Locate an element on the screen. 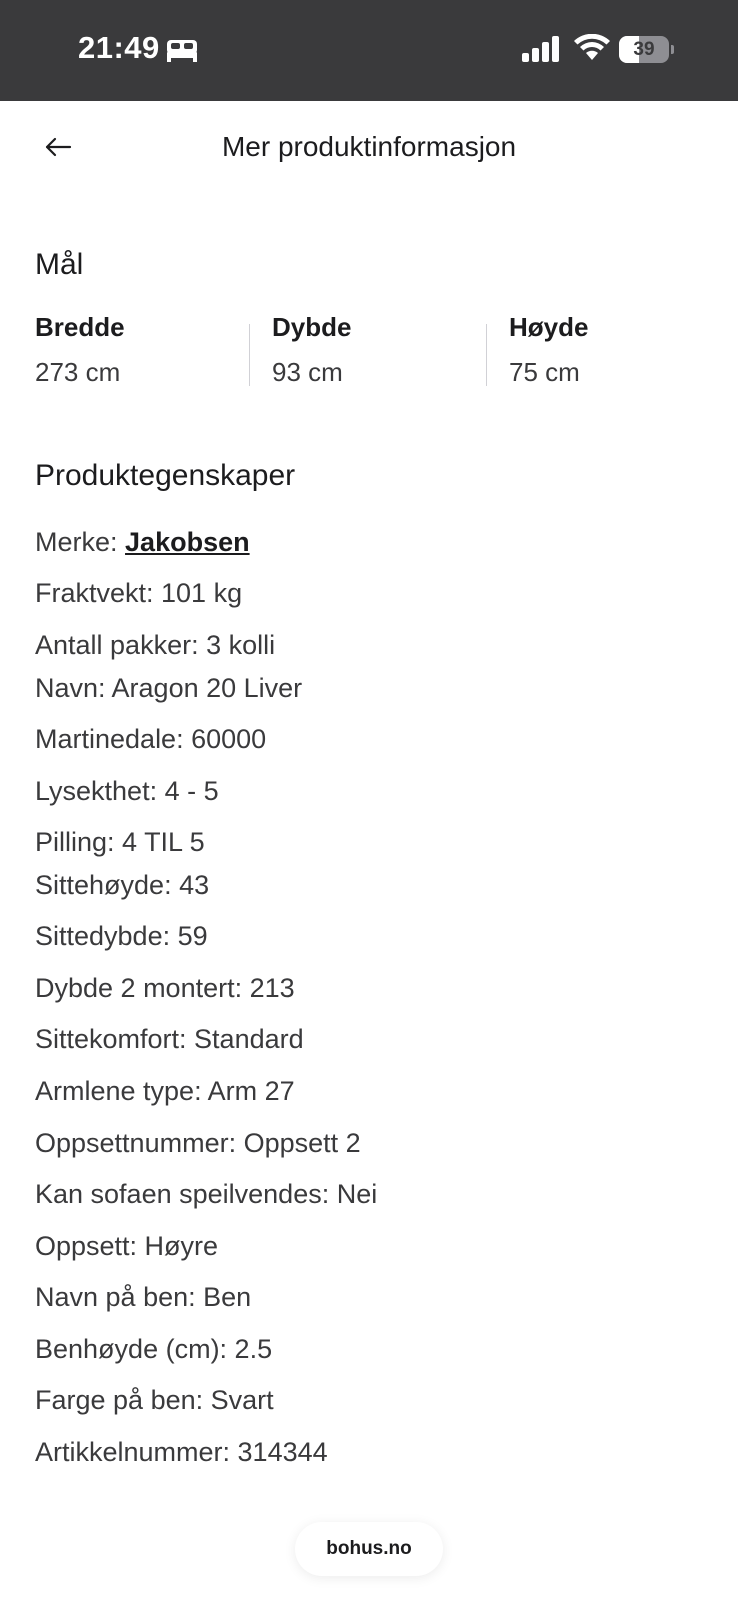  property-item: Pilling: 4 TIL 5 is located at coordinates (120, 842).